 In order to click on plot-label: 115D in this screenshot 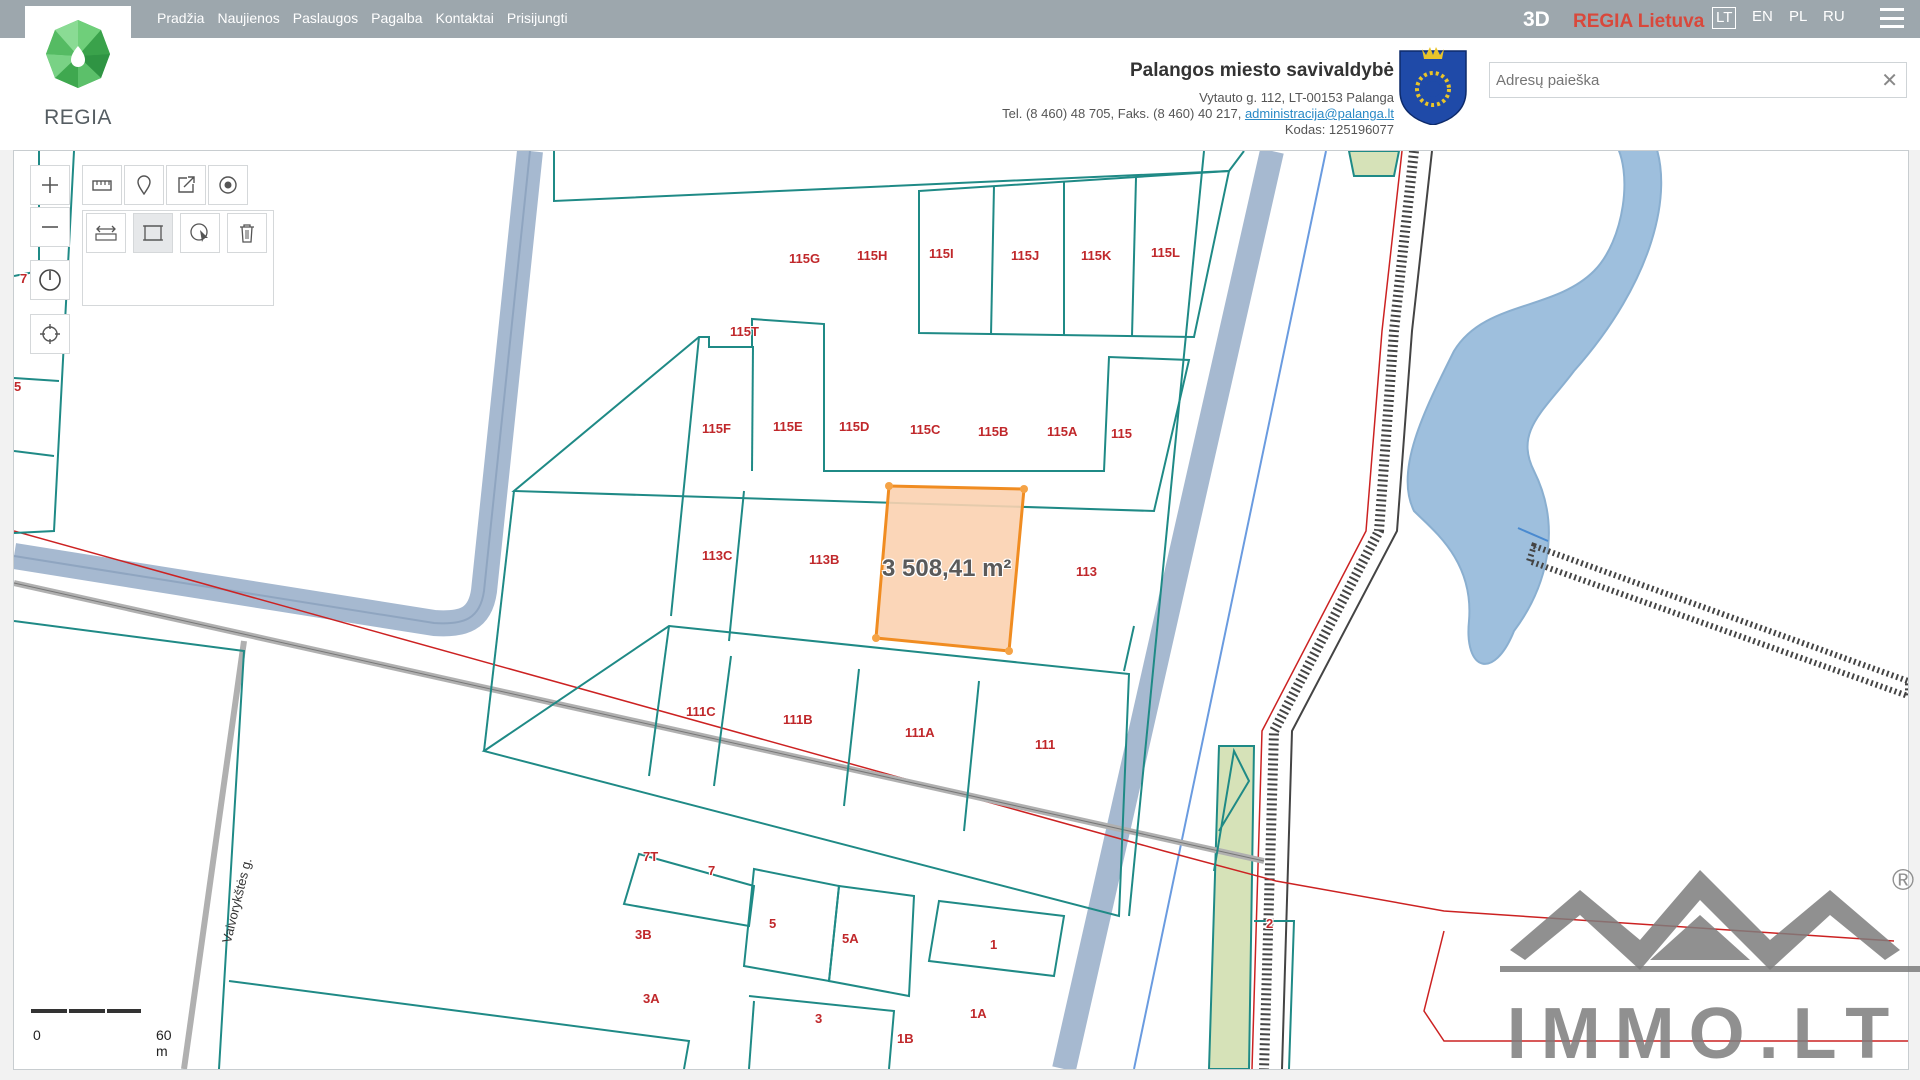, I will do `click(854, 426)`.